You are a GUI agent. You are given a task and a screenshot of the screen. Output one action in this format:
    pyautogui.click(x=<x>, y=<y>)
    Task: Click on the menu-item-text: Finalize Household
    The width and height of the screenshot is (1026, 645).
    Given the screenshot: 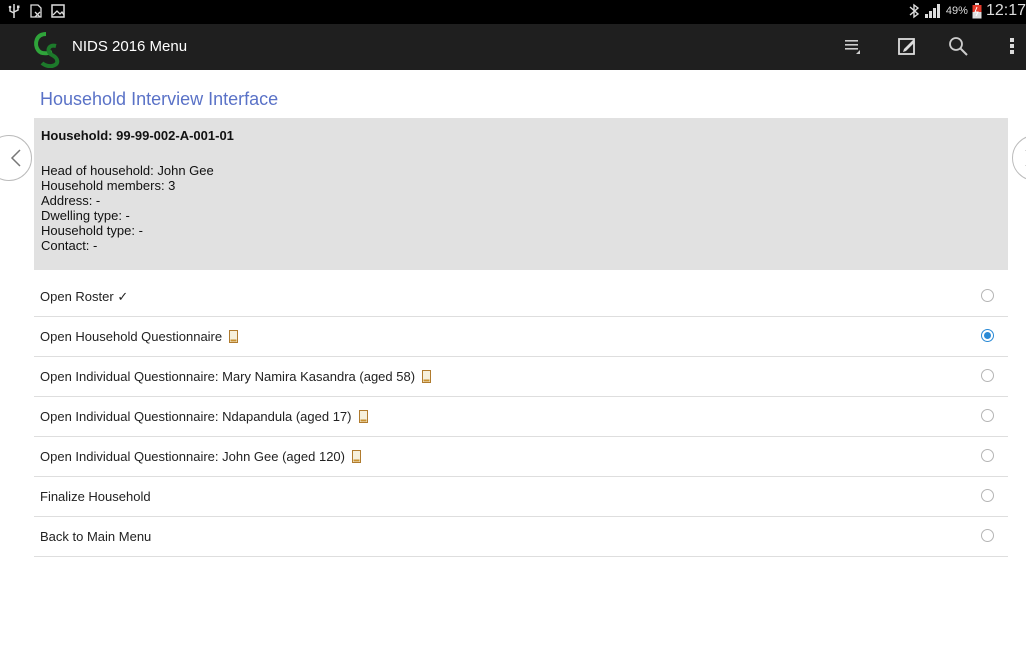 What is the action you would take?
    pyautogui.click(x=95, y=496)
    